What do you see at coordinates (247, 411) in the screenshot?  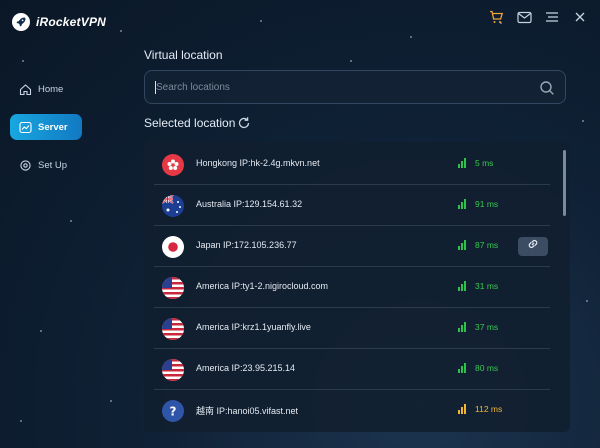 I see `location-name: 越南 IP:hanoi05.vifast.net` at bounding box center [247, 411].